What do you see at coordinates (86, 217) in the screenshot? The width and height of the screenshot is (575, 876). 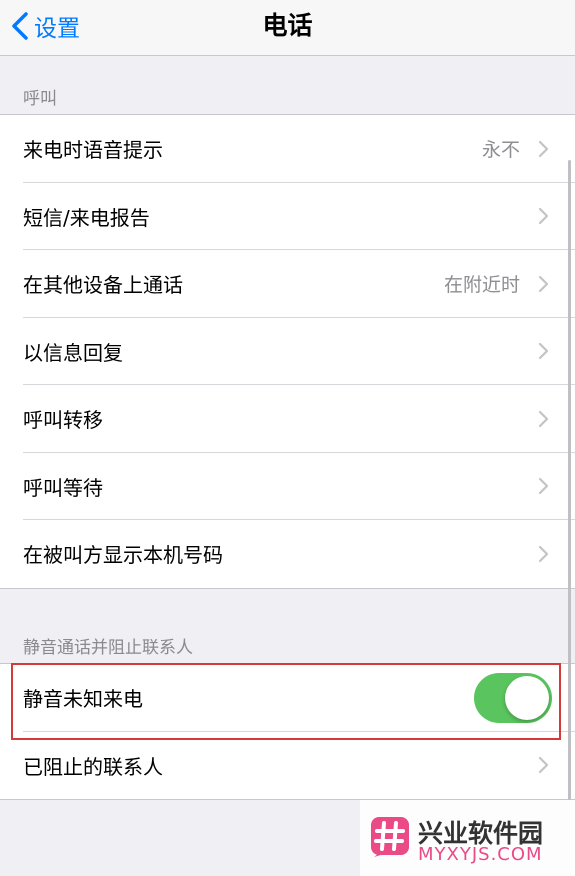 I see `row-label: 短信/来电报告` at bounding box center [86, 217].